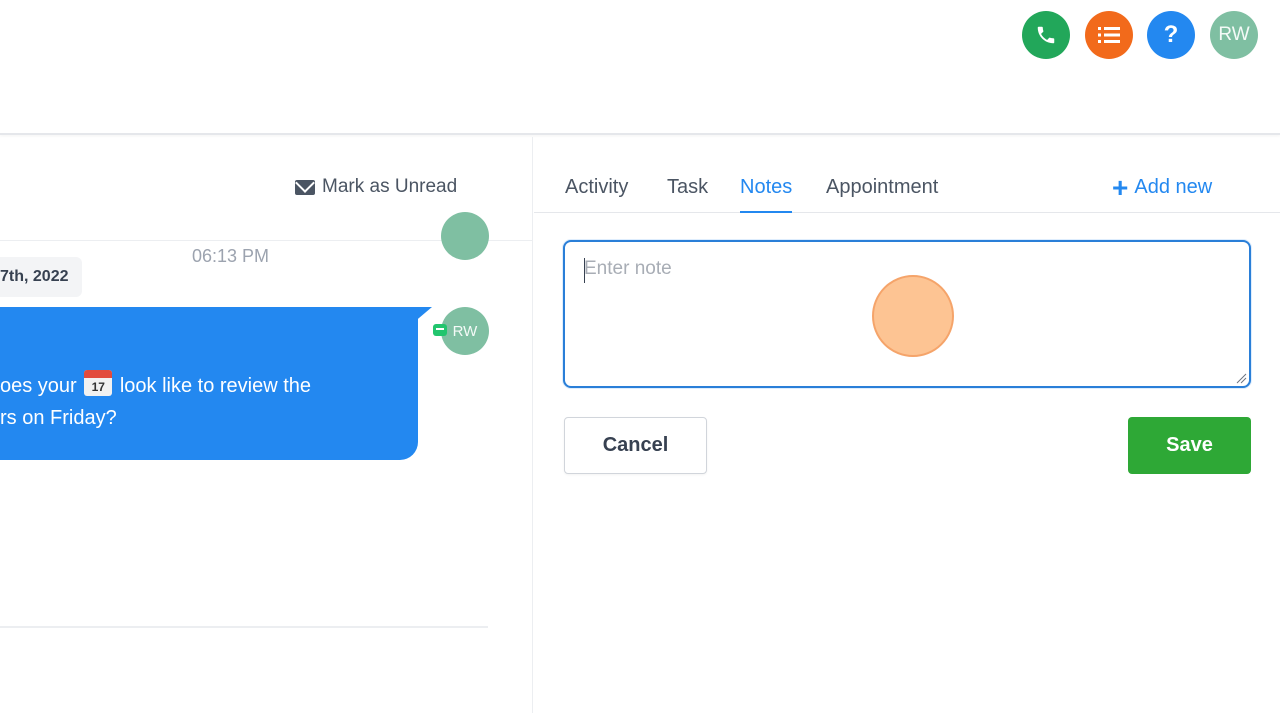 The height and width of the screenshot is (713, 1280). I want to click on mark-as-unread-label: Mark as Unread, so click(390, 186).